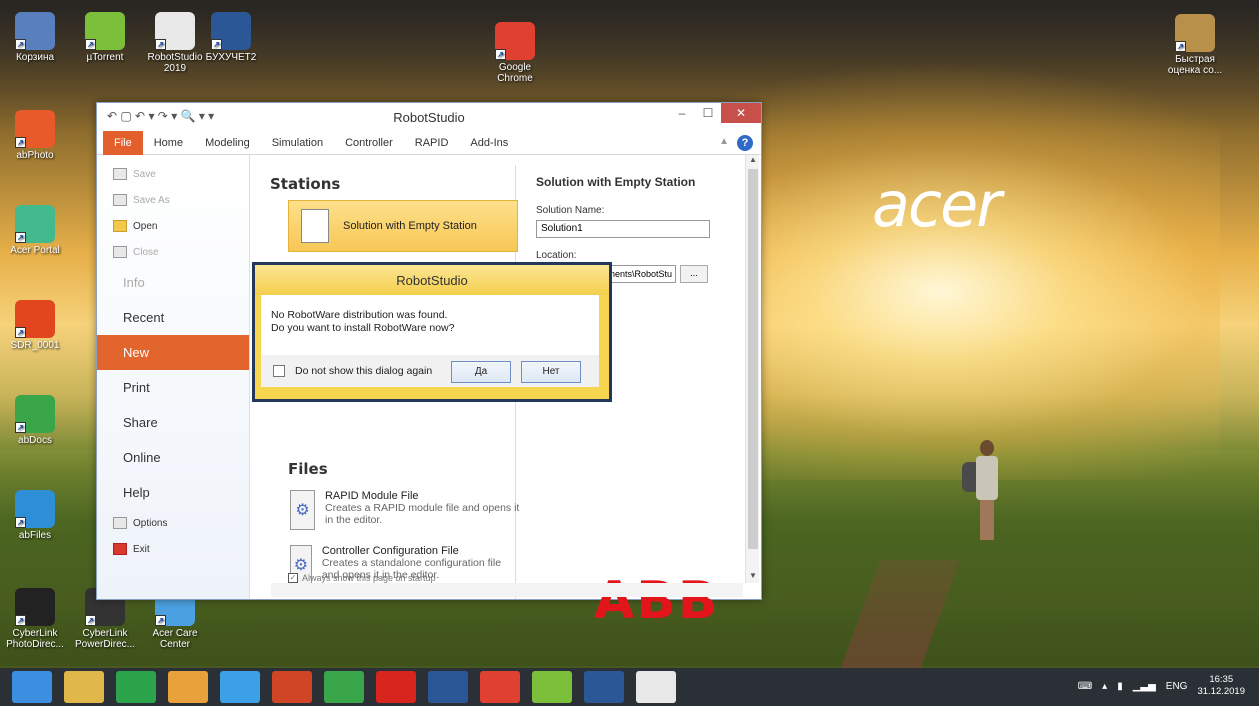 The image size is (1259, 706). Describe the element at coordinates (173, 174) in the screenshot. I see `menu-save: Save` at that location.